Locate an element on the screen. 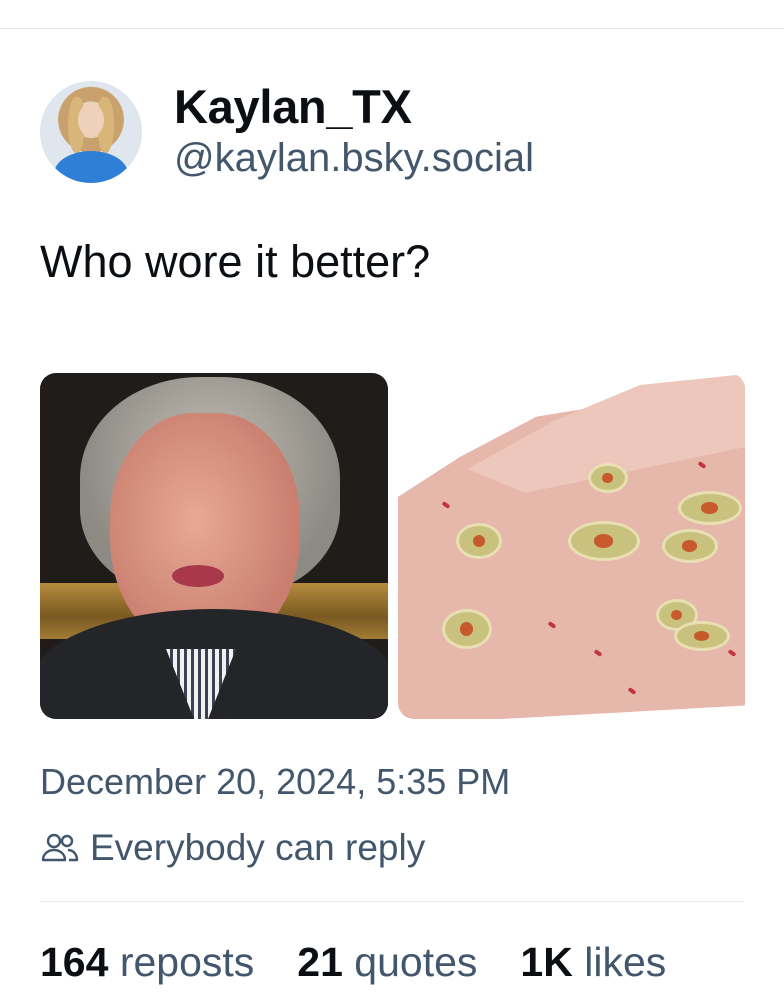  avatar-jacket is located at coordinates (91, 167).